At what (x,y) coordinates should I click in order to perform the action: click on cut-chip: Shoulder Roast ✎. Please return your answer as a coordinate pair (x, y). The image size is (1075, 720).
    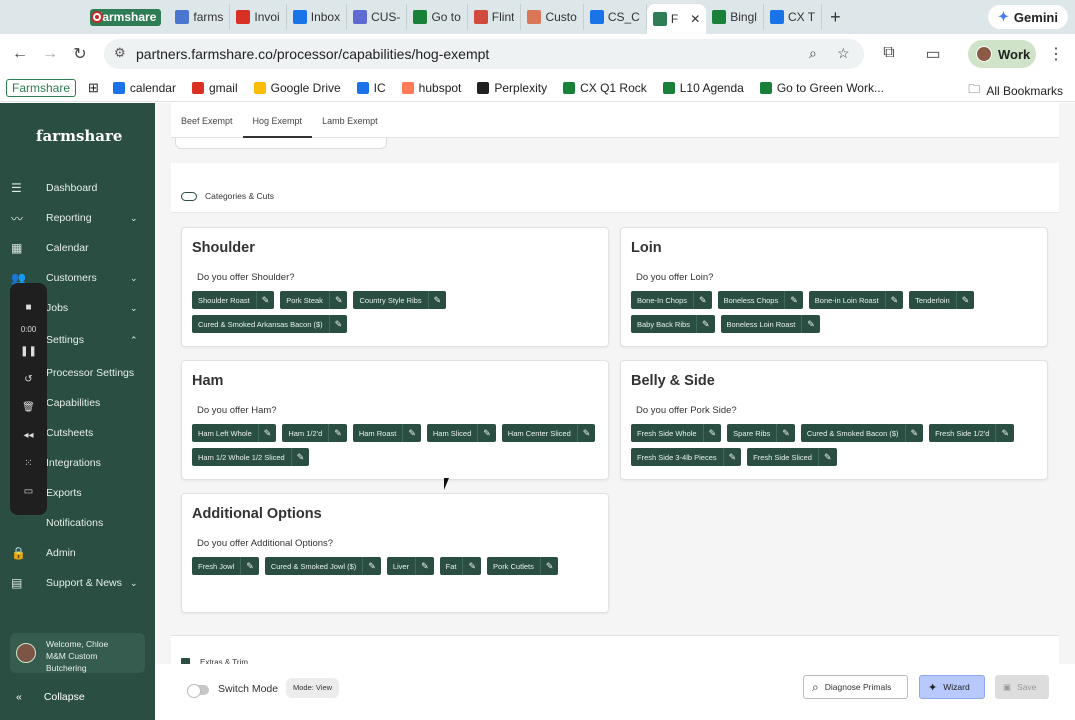
    Looking at the image, I should click on (233, 300).